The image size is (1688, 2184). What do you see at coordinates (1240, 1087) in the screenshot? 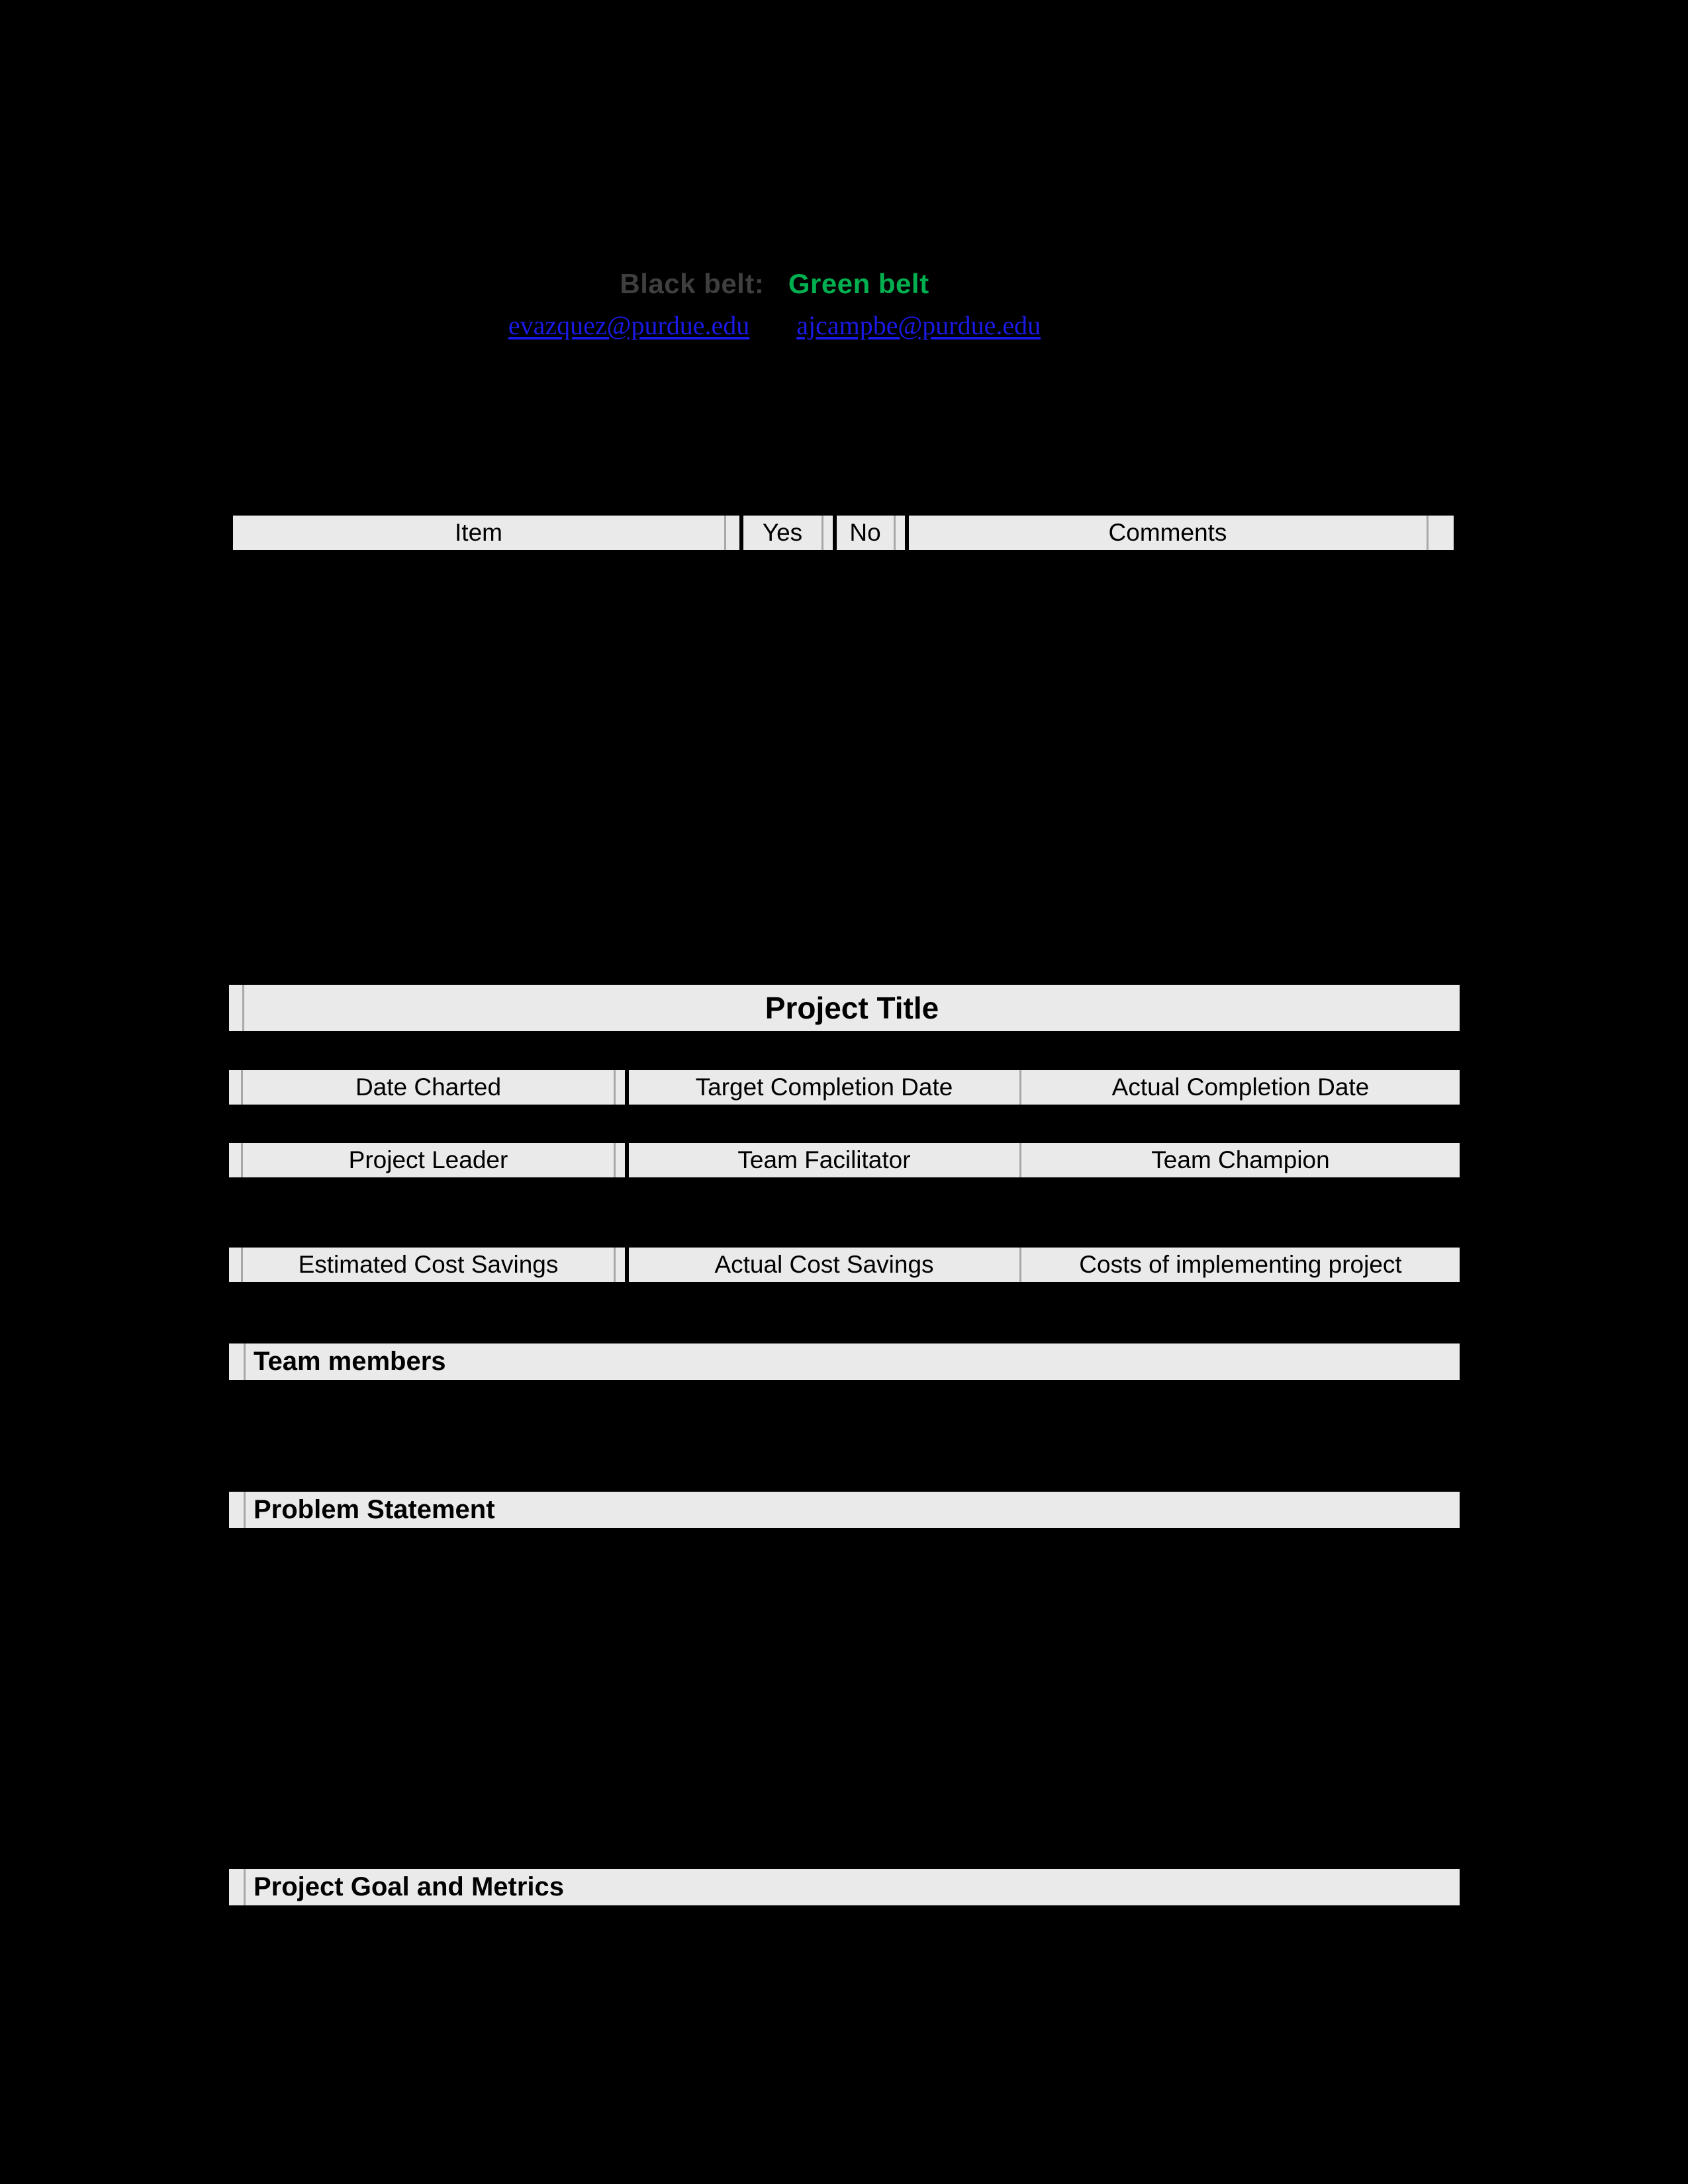
I see `field-actual-completion-date: Actual Completion Date` at bounding box center [1240, 1087].